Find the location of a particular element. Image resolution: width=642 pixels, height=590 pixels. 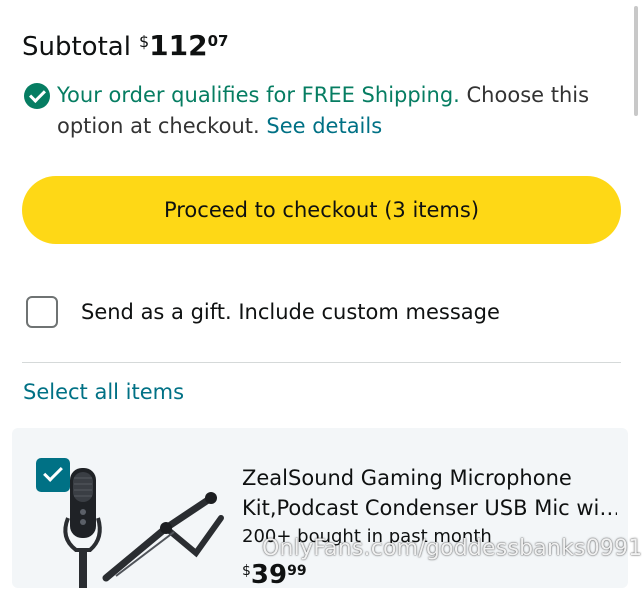

item-price-whole: 39 is located at coordinates (269, 575).